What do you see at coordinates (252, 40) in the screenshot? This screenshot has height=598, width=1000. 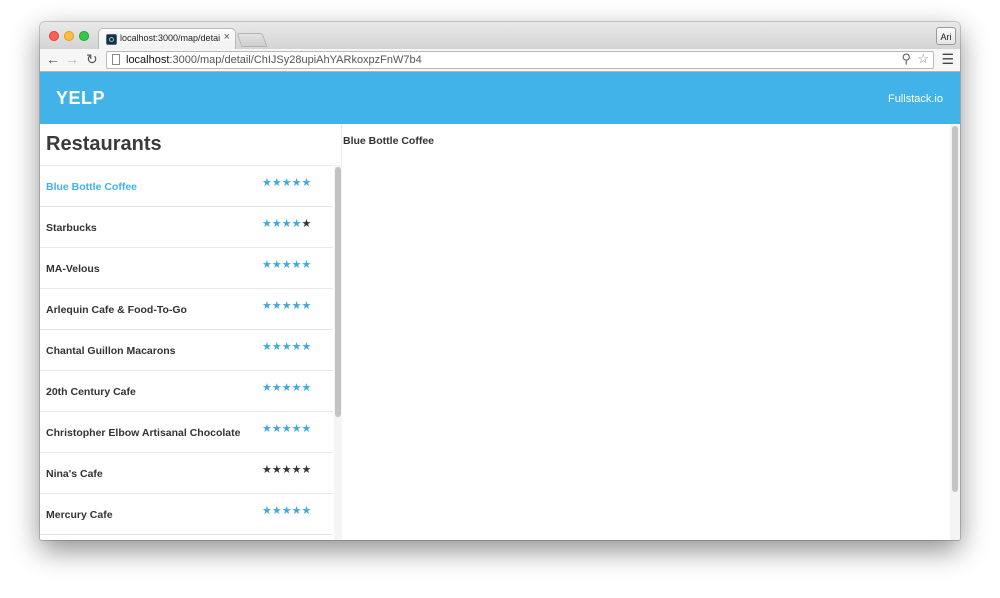 I see `new-tab-button` at bounding box center [252, 40].